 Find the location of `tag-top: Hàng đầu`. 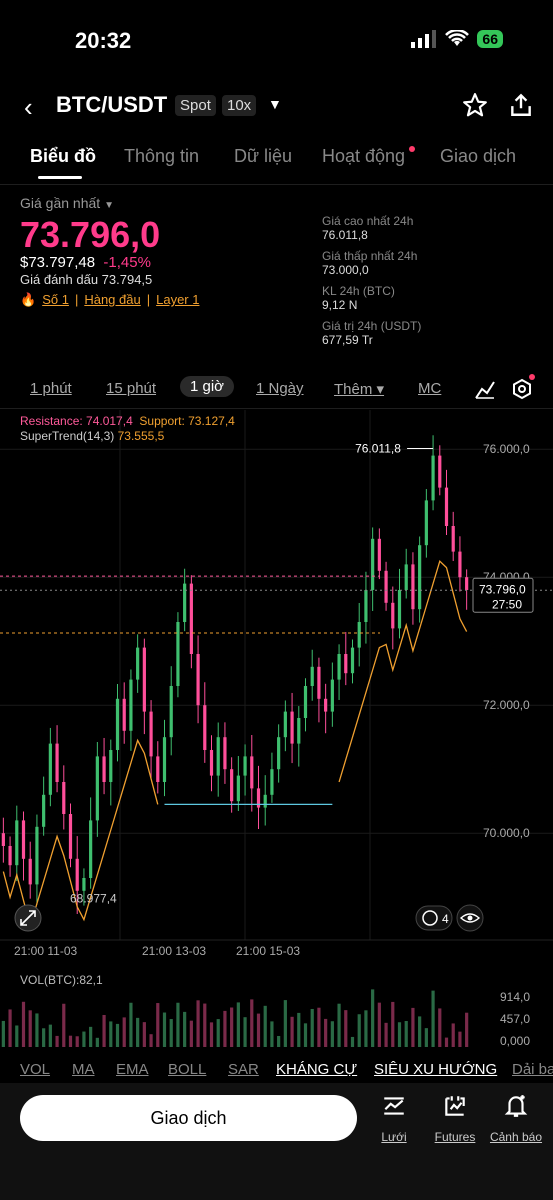

tag-top: Hàng đầu is located at coordinates (112, 300).